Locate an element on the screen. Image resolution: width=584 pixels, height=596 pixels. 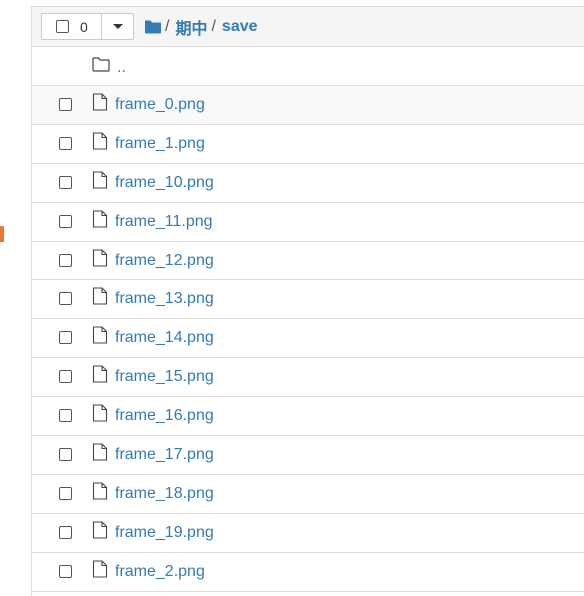
file-row: frame_17.png is located at coordinates (308, 455).